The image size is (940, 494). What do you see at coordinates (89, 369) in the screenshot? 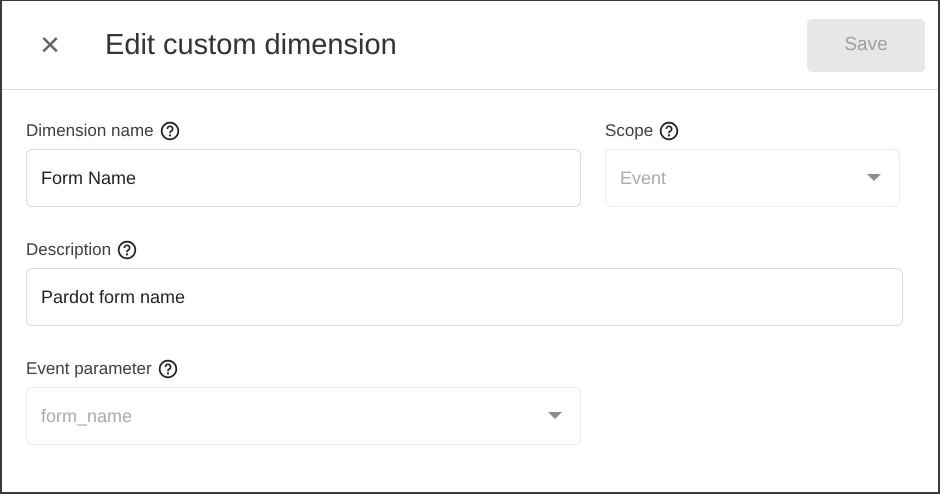
I see `field-label: Event parameter` at bounding box center [89, 369].